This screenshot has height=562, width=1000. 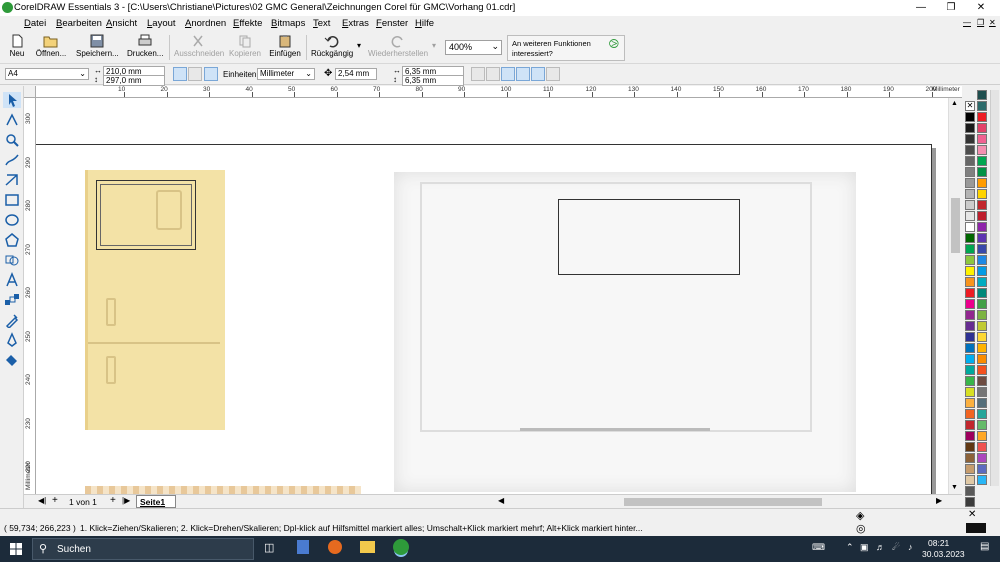 I want to click on menu-datei: Datei, so click(x=35, y=23).